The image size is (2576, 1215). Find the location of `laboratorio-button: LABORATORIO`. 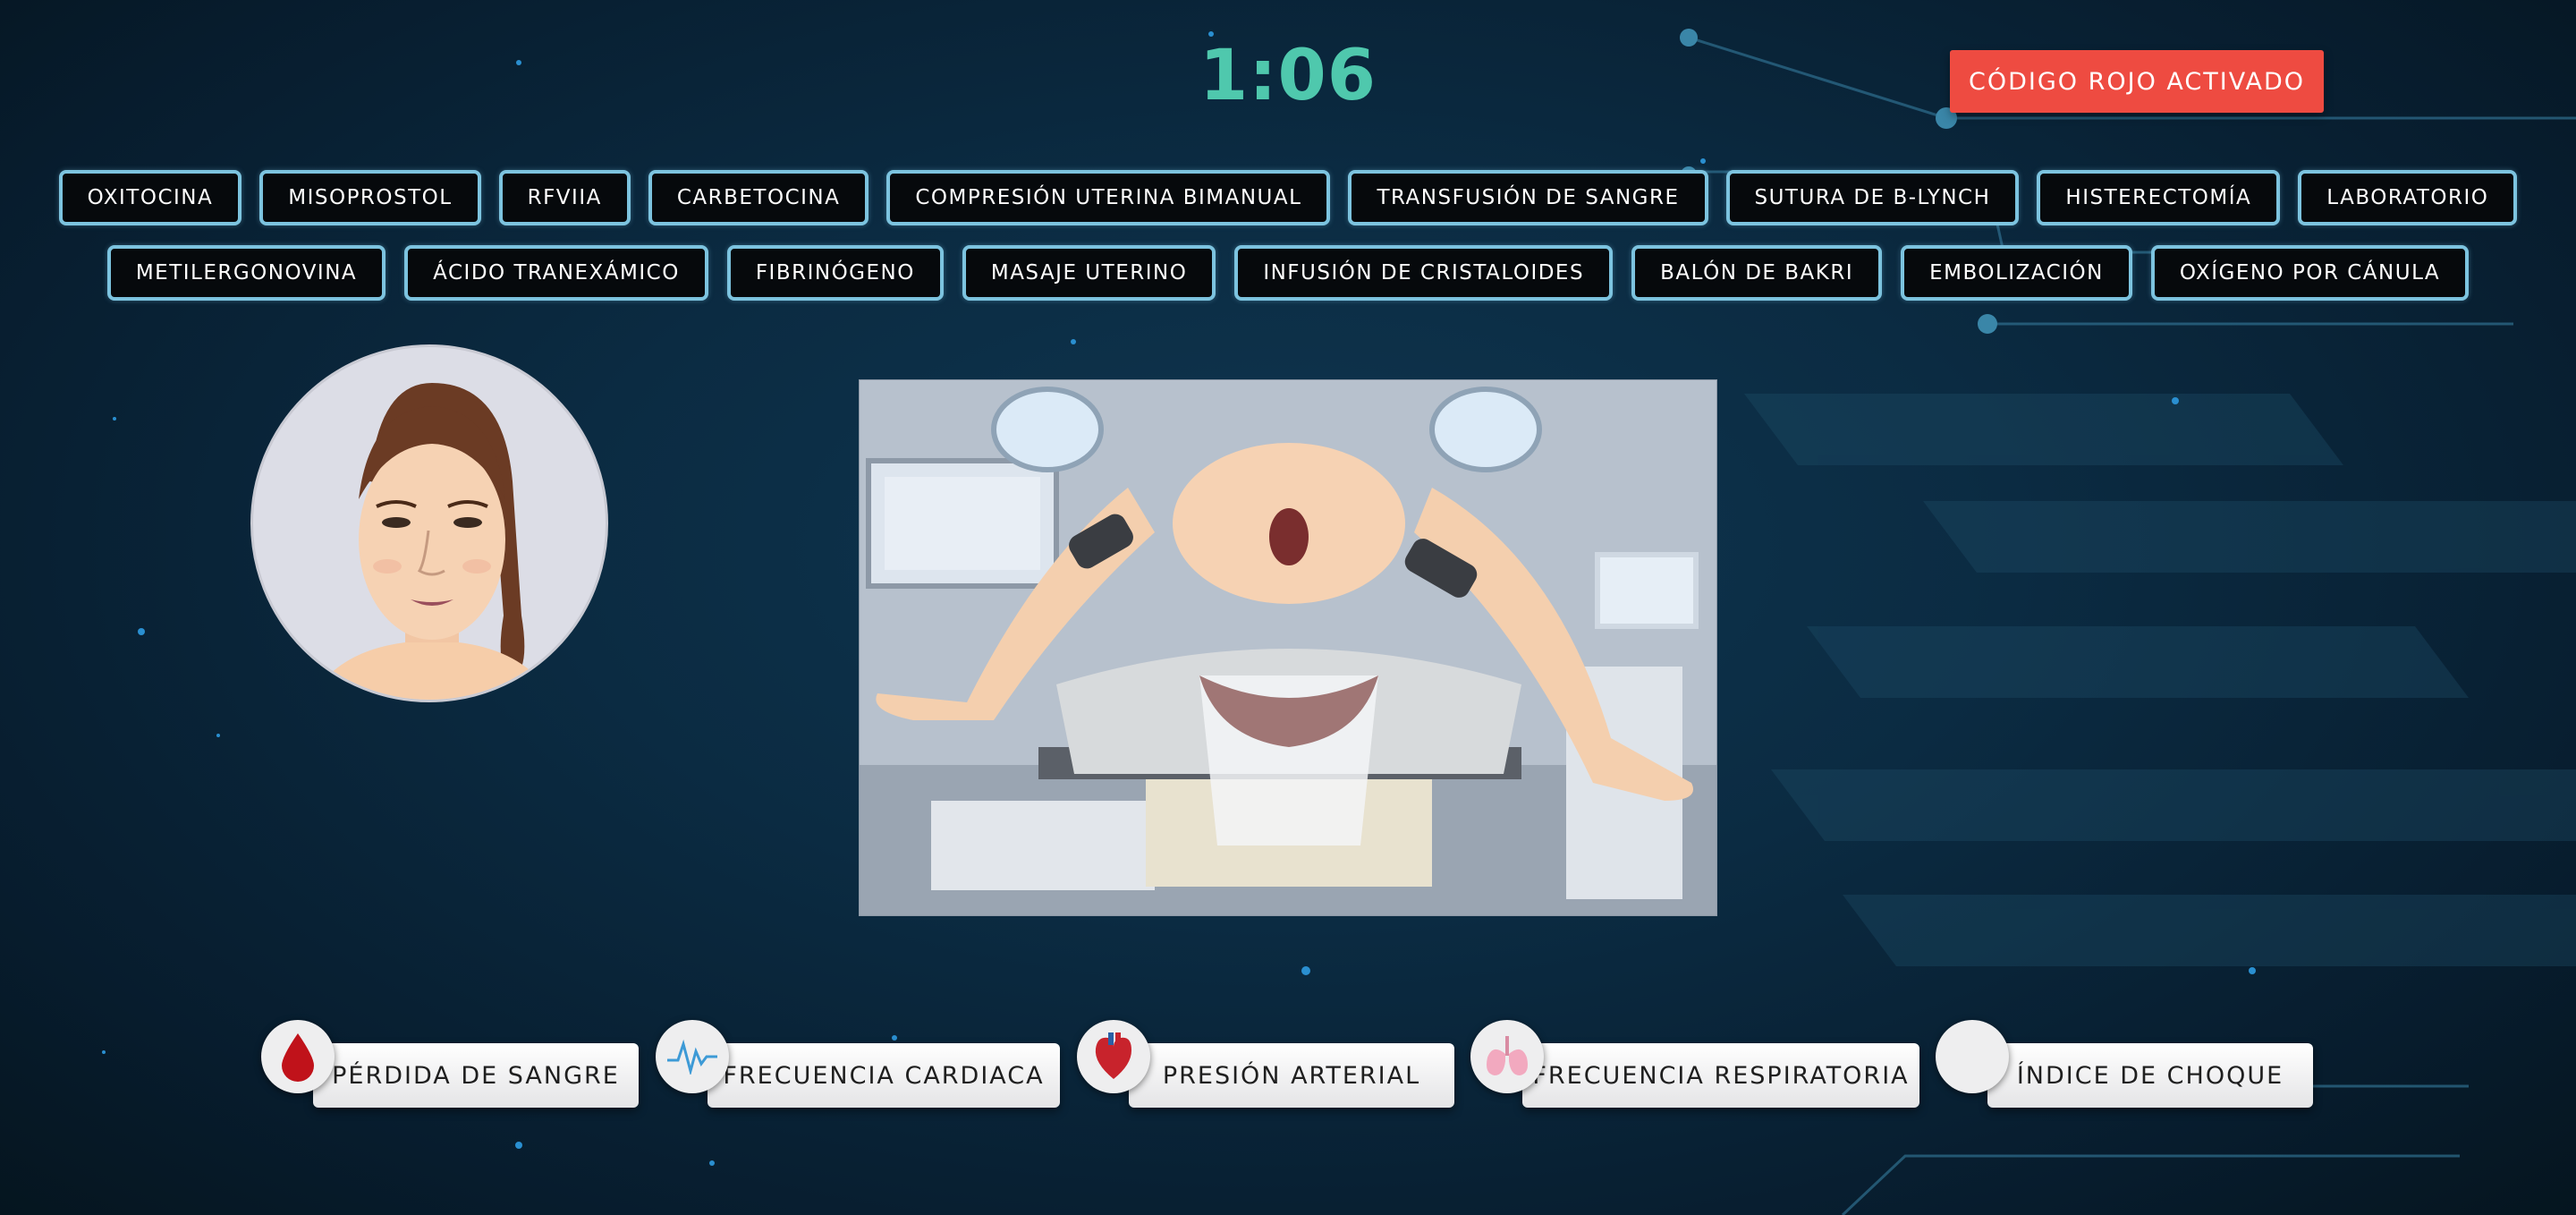

laboratorio-button: LABORATORIO is located at coordinates (2408, 198).